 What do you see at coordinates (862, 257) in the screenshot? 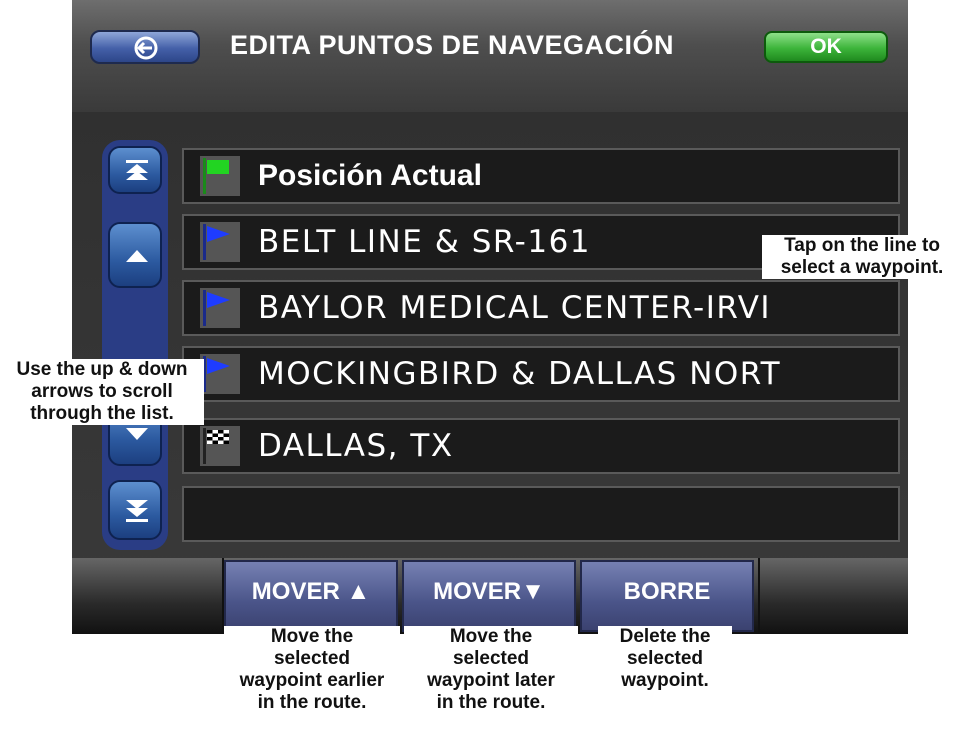
I see `tap-annotation: Tap on the line to select a waypoint.` at bounding box center [862, 257].